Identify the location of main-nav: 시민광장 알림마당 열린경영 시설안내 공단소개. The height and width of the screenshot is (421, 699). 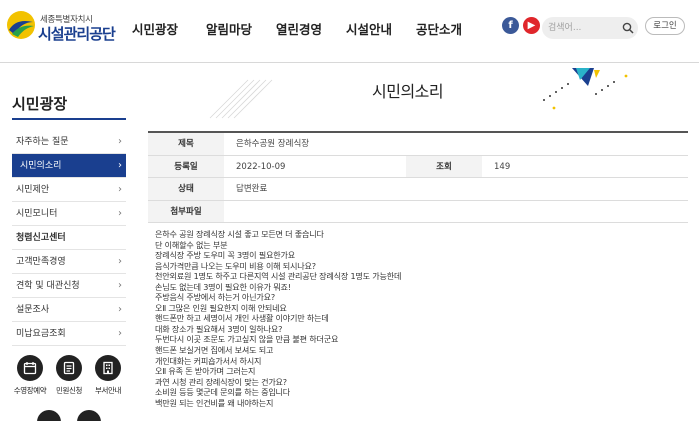
(306, 28).